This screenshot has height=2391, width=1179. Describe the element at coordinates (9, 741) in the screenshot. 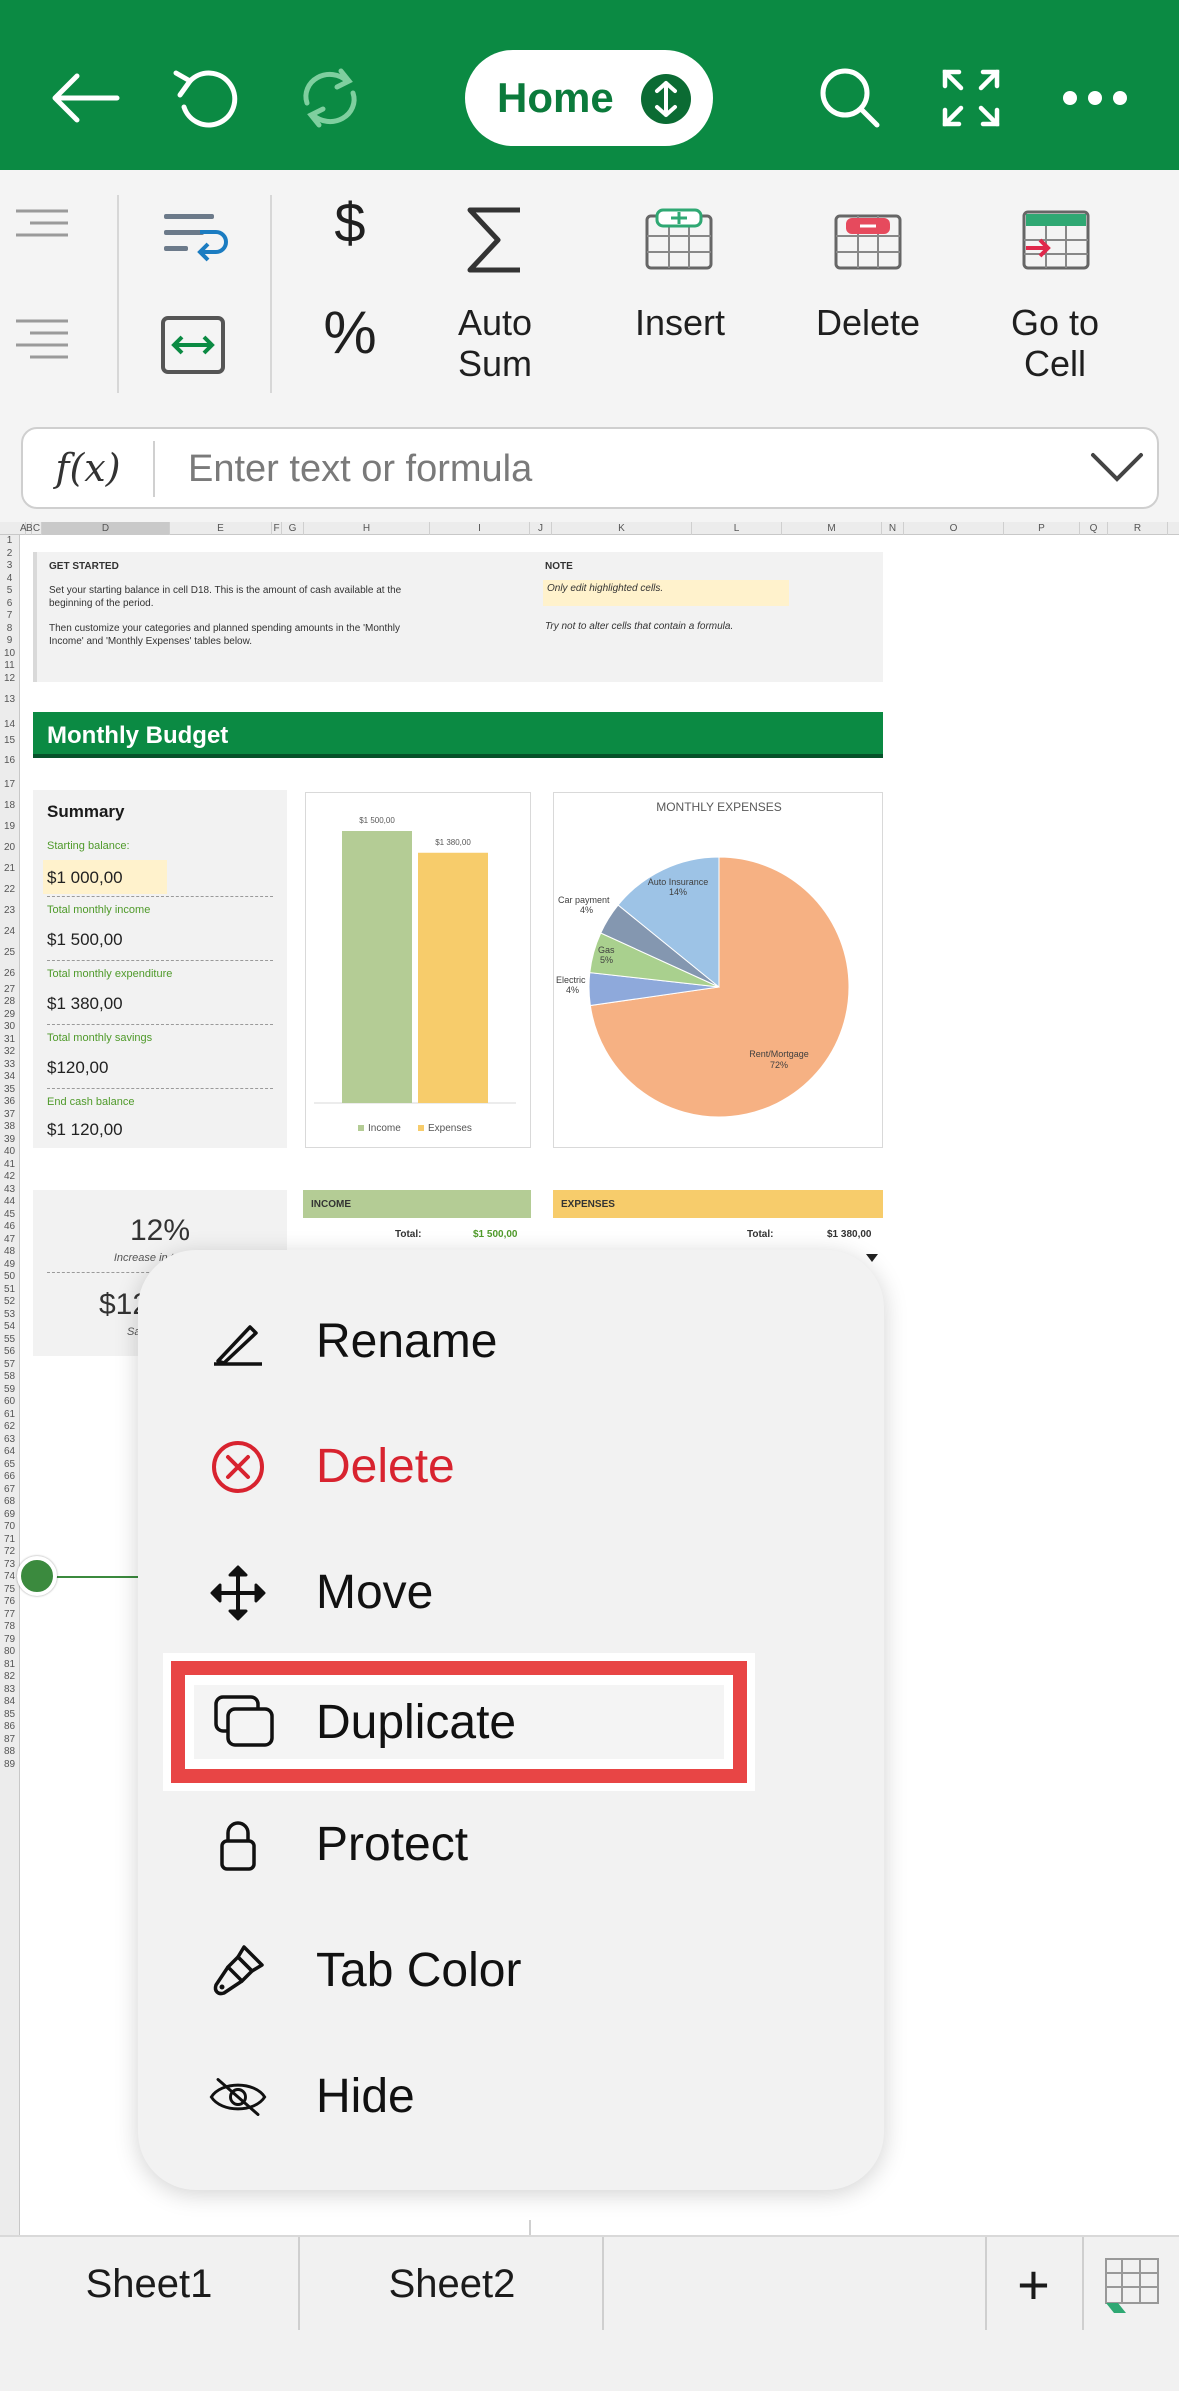

I see `row-header: 15` at that location.